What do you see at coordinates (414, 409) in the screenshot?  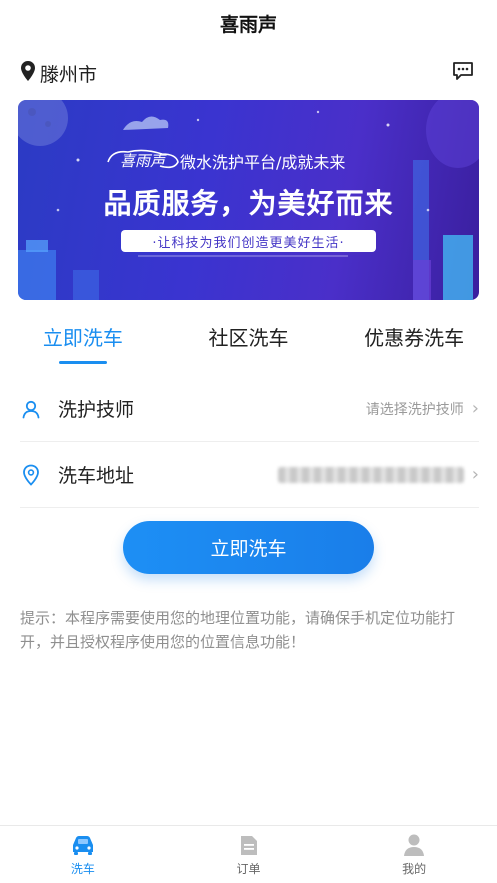 I see `technician-placeholder: 请选择洗护技师` at bounding box center [414, 409].